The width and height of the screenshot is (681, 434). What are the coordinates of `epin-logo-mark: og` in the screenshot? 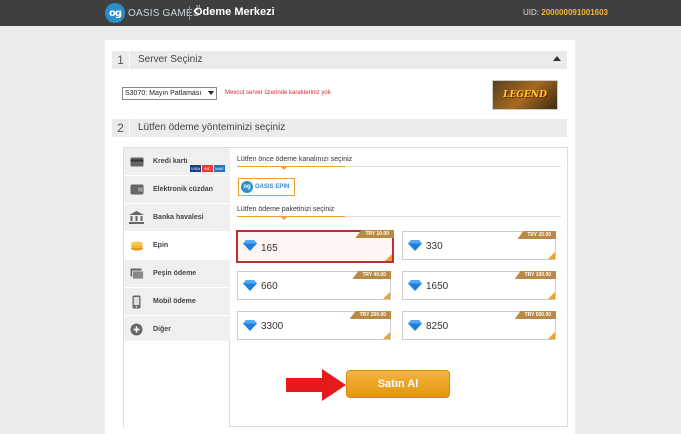 It's located at (247, 187).